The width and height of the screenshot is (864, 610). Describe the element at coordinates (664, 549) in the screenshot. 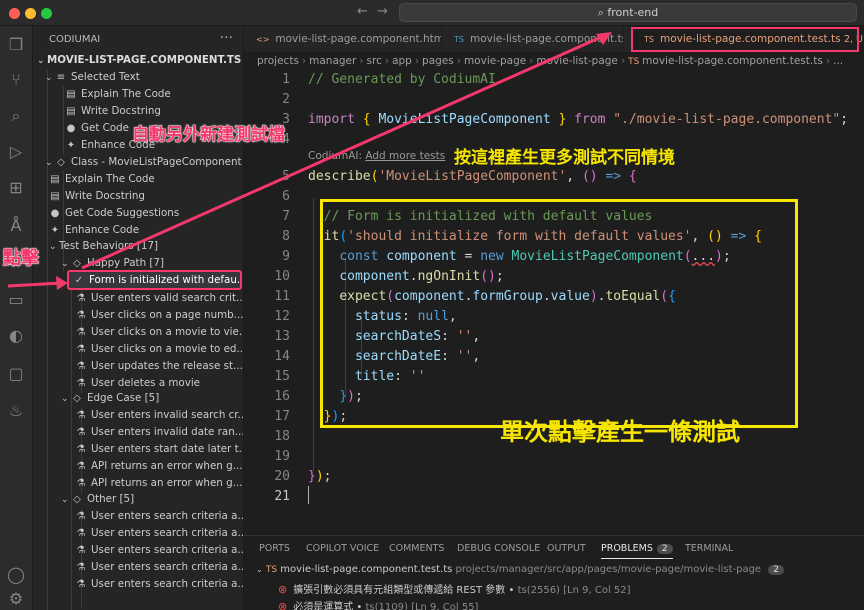

I see `problems-count-badge: 2` at that location.